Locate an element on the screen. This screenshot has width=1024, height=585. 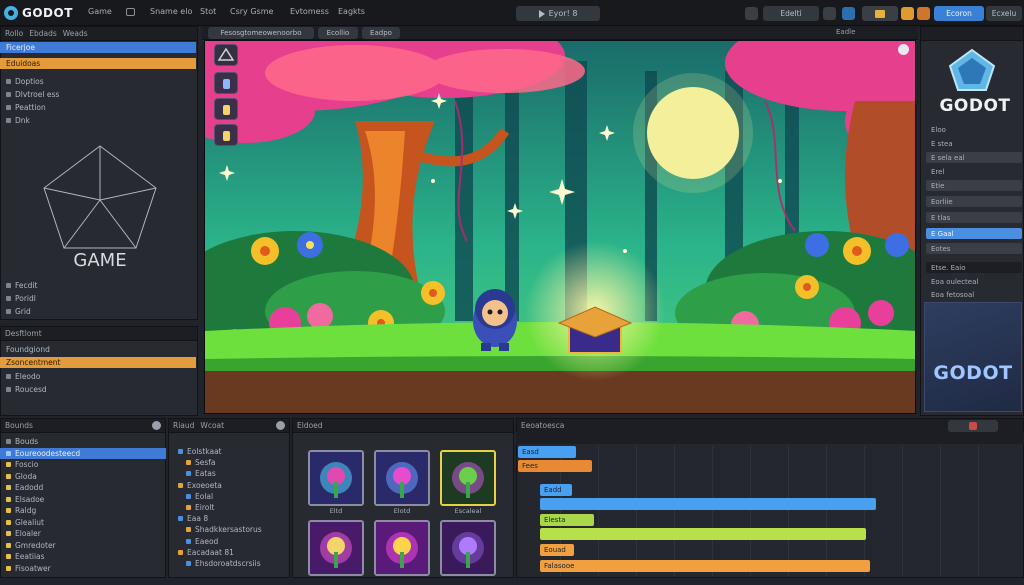
menu-item-game: Game is located at coordinates (100, 11).